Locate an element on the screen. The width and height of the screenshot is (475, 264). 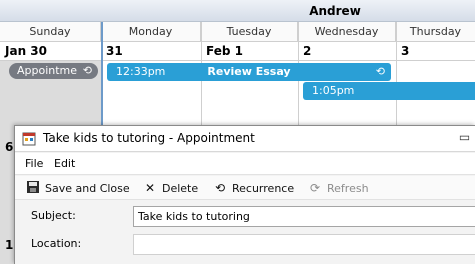
save-and-close-button: Save and Close is located at coordinates (77, 188).